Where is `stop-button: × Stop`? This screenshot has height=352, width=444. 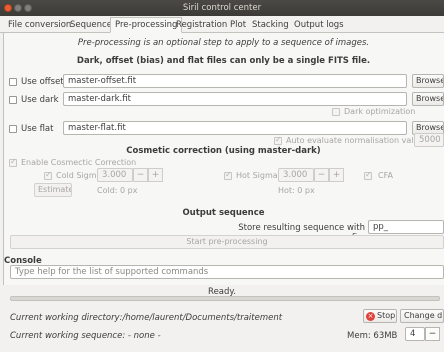
stop-button: × Stop is located at coordinates (380, 316).